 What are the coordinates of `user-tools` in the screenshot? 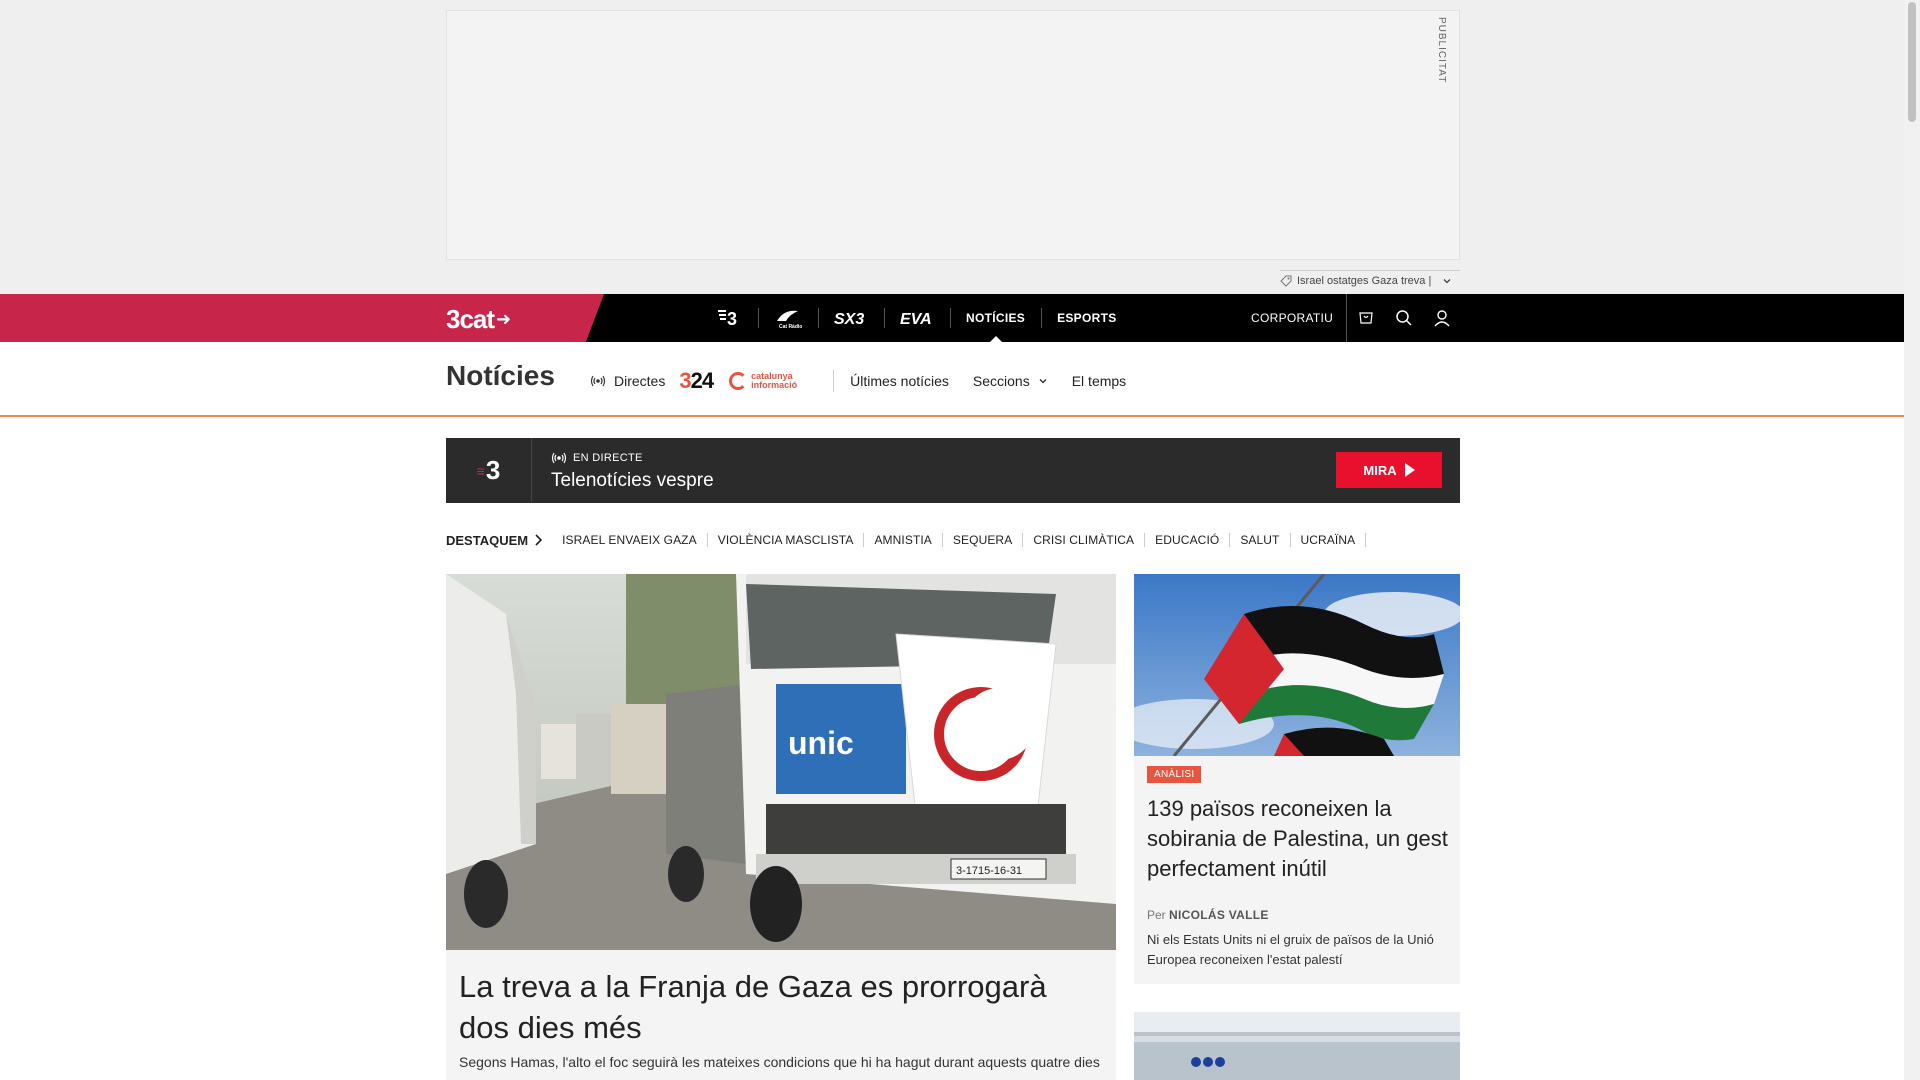 It's located at (1403, 318).